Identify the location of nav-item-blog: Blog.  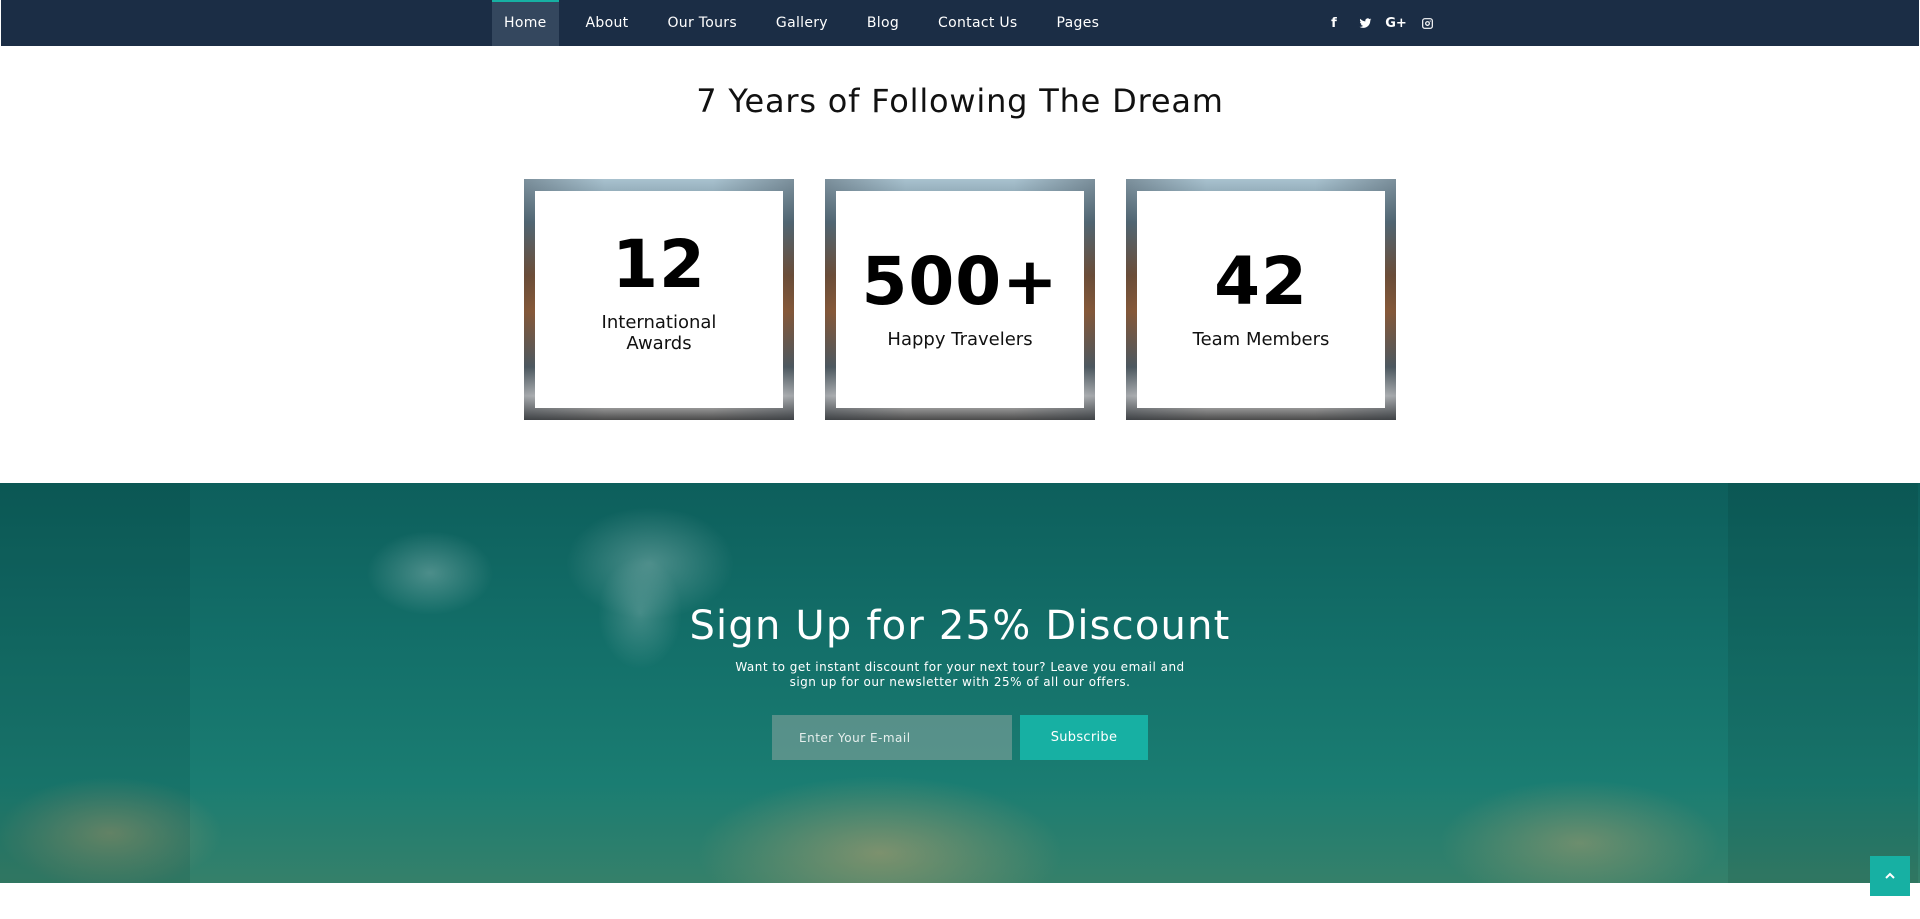
(883, 23).